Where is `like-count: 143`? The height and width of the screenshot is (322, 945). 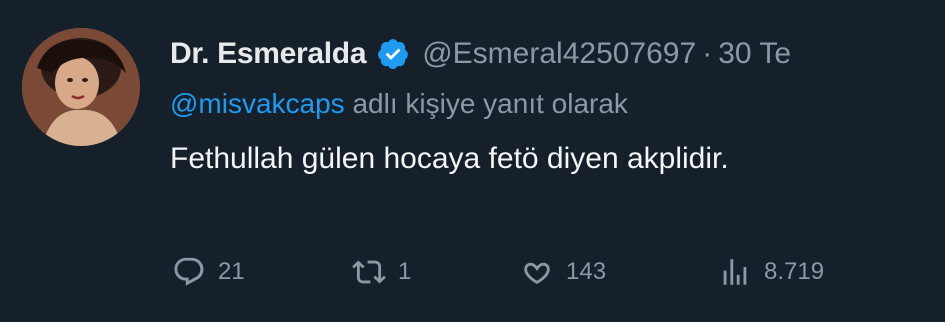
like-count: 143 is located at coordinates (586, 271).